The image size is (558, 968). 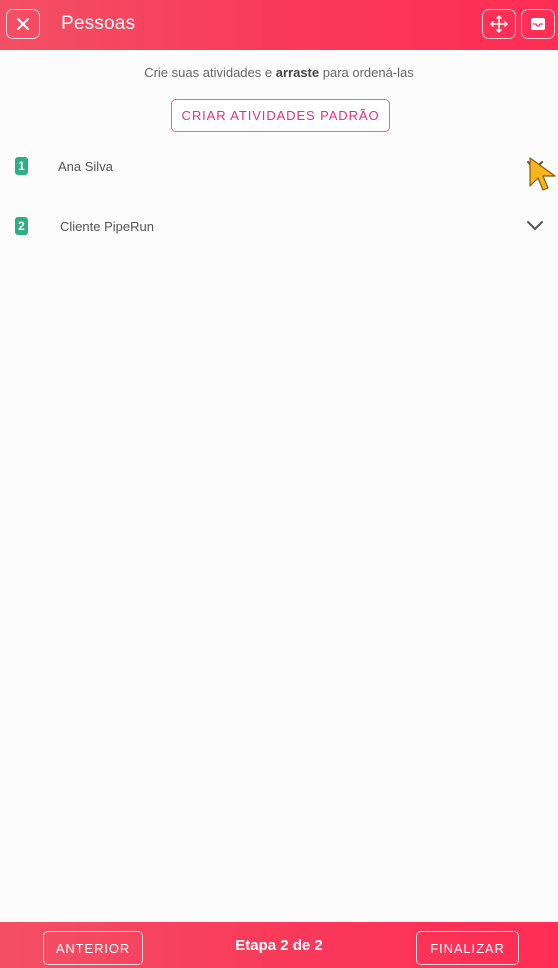 What do you see at coordinates (297, 72) in the screenshot?
I see `instruction-bold: arraste` at bounding box center [297, 72].